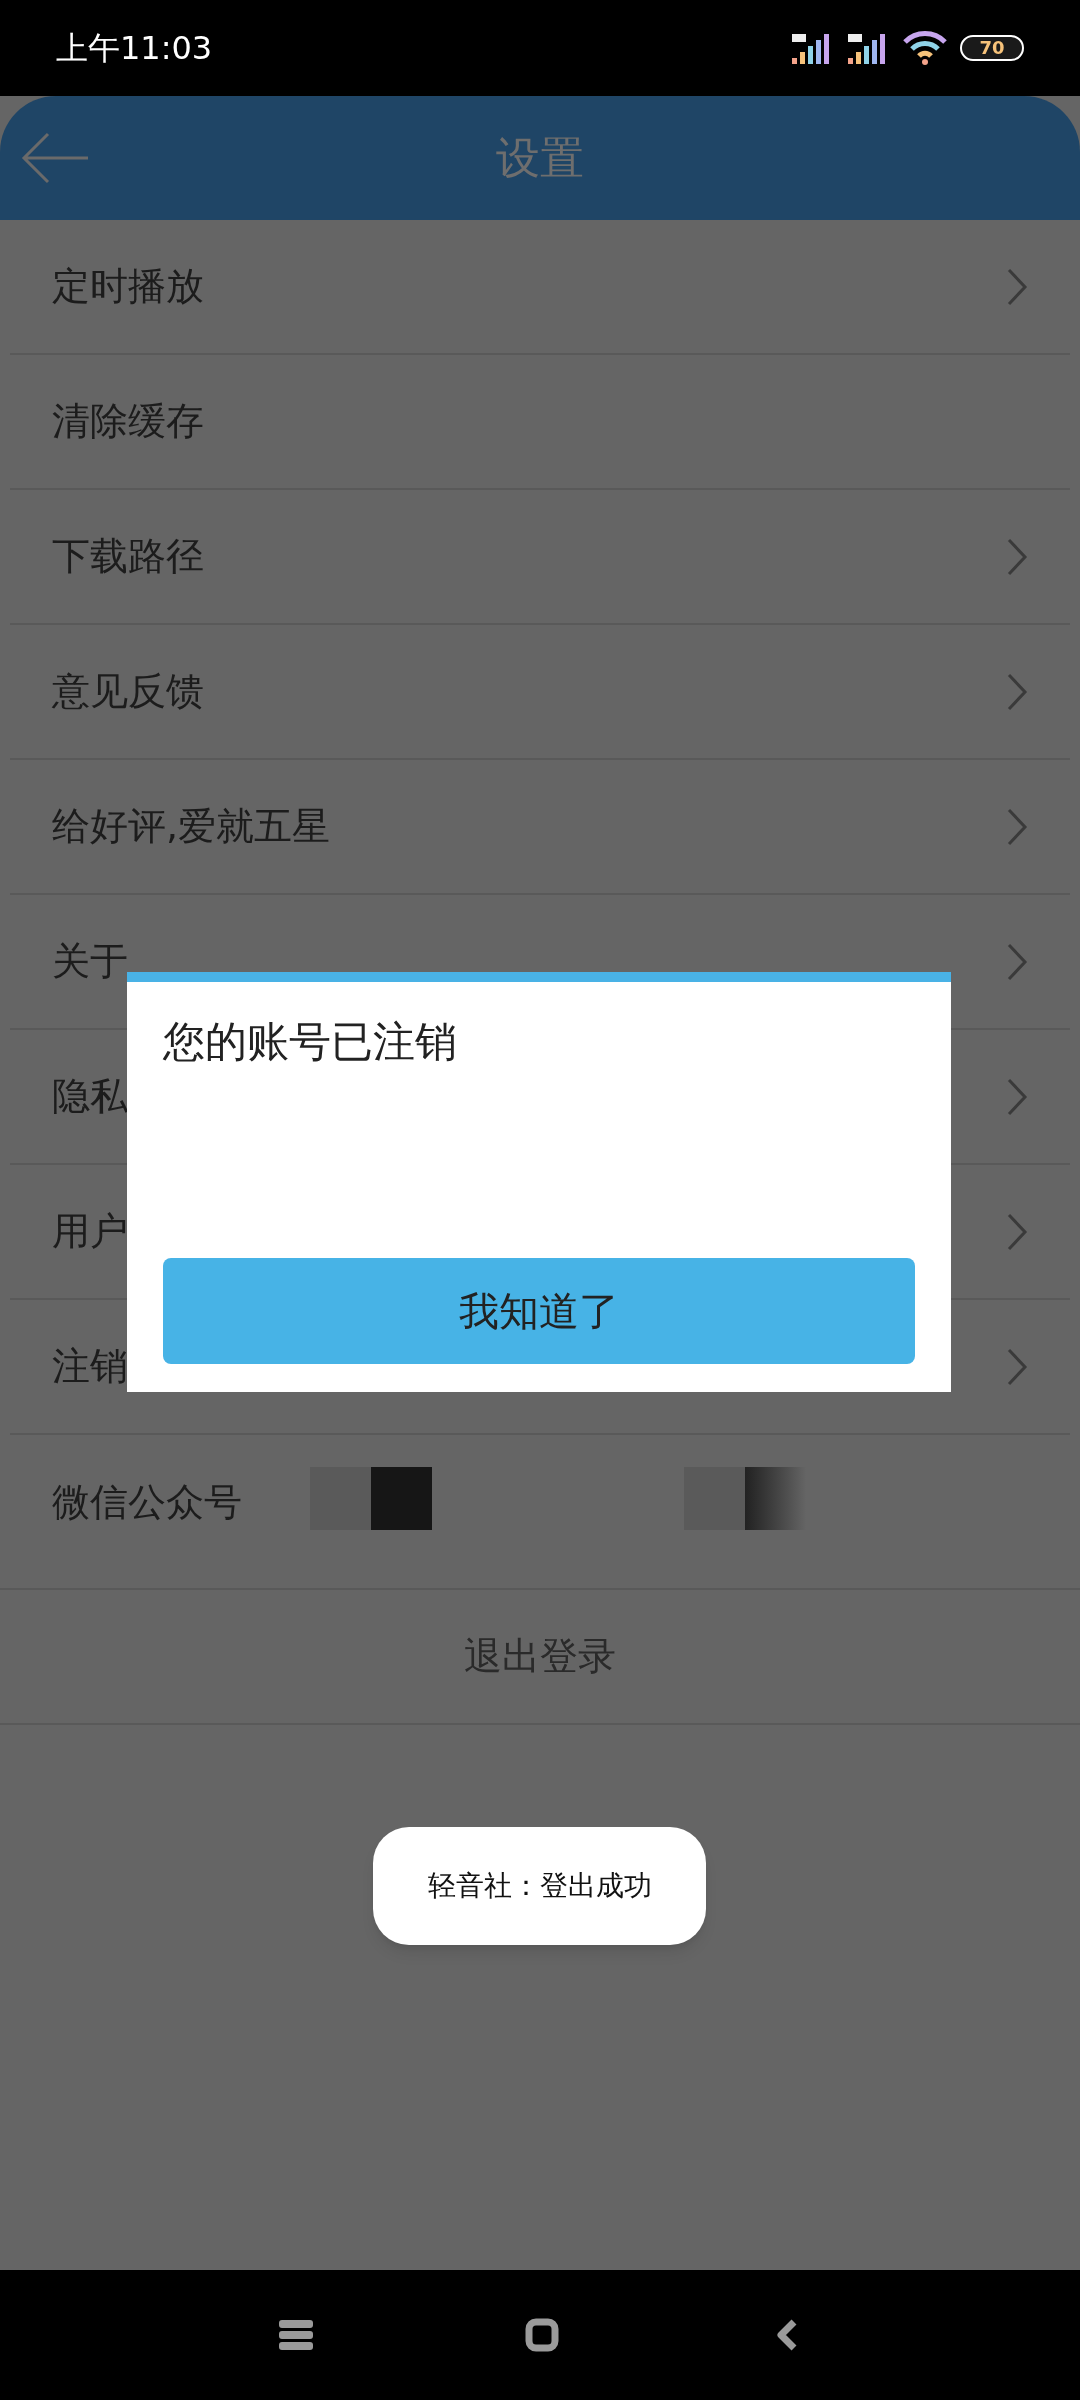 This screenshot has height=2400, width=1080. What do you see at coordinates (191, 826) in the screenshot?
I see `settings-label: 给好评,爱就五星` at bounding box center [191, 826].